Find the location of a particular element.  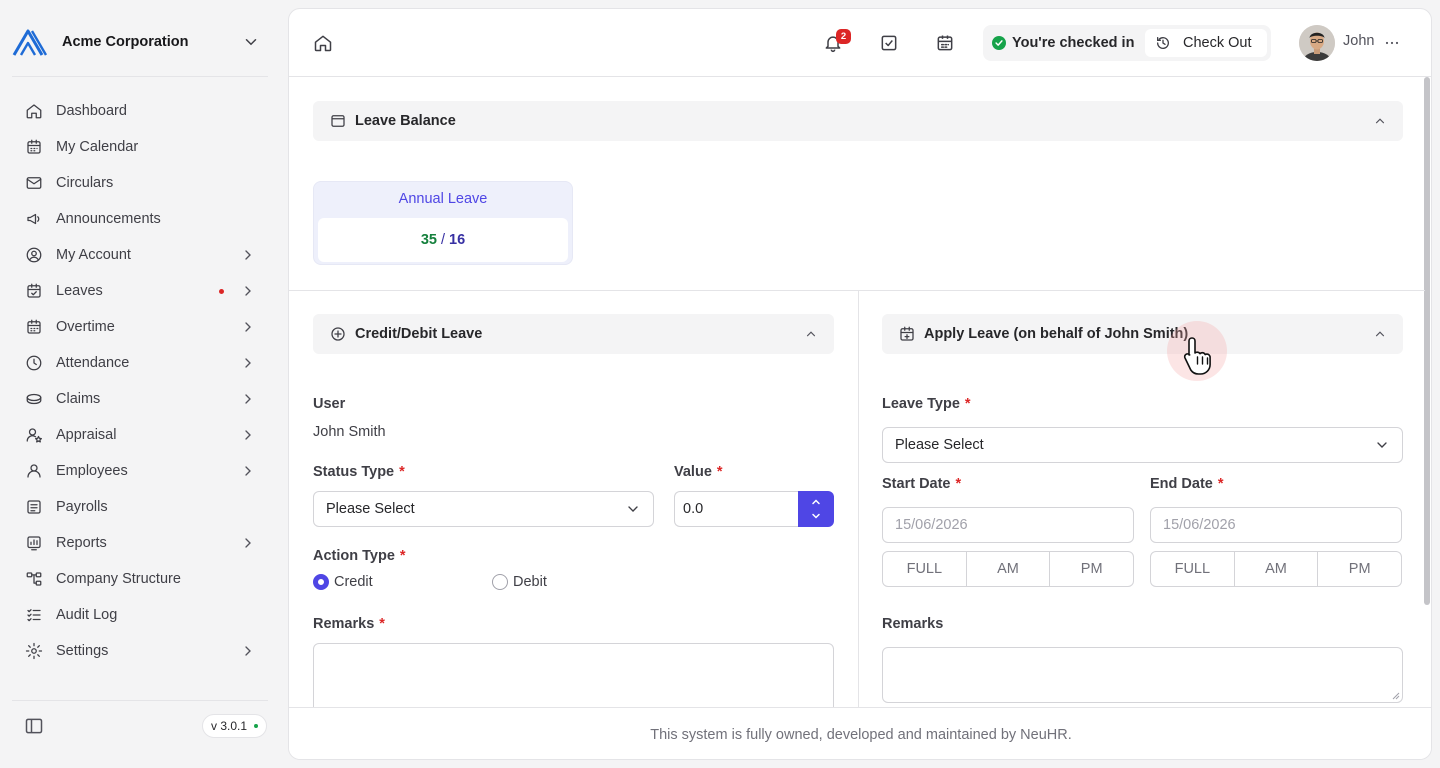

sidebar-item-attendance: Attendance is located at coordinates (140, 363).